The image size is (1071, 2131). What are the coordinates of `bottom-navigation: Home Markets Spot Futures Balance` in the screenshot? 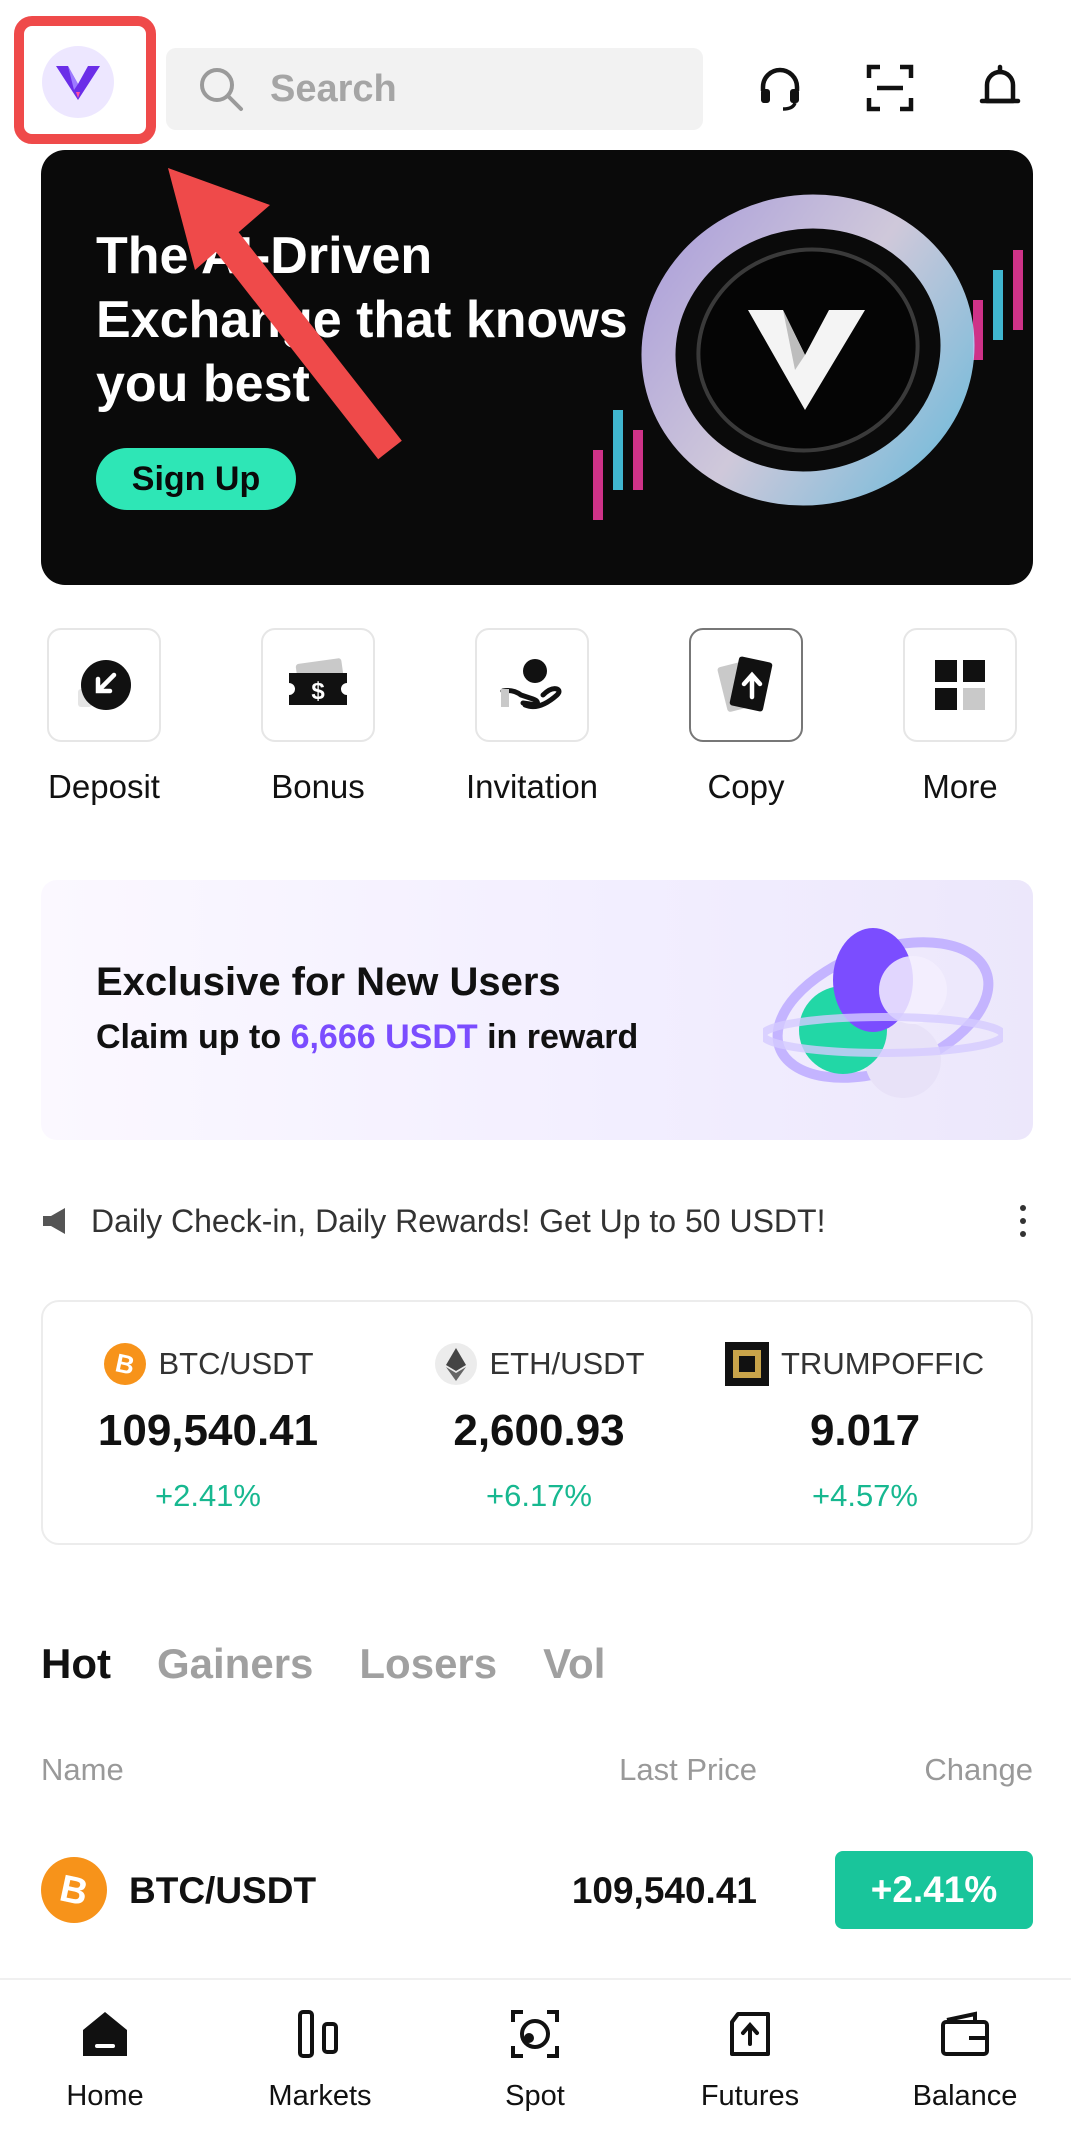 It's located at (535, 2054).